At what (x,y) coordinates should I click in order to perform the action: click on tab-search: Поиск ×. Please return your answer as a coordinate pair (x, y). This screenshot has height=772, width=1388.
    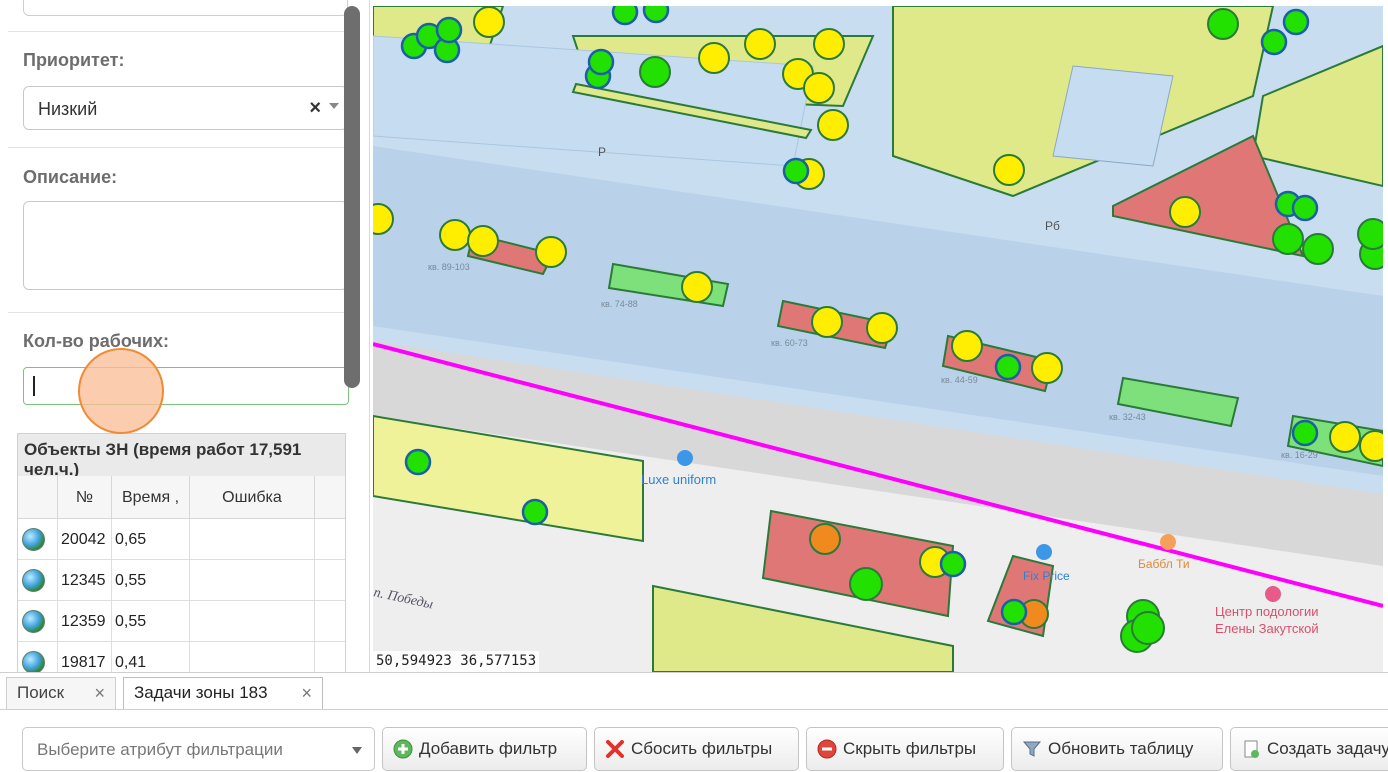
    Looking at the image, I should click on (61, 693).